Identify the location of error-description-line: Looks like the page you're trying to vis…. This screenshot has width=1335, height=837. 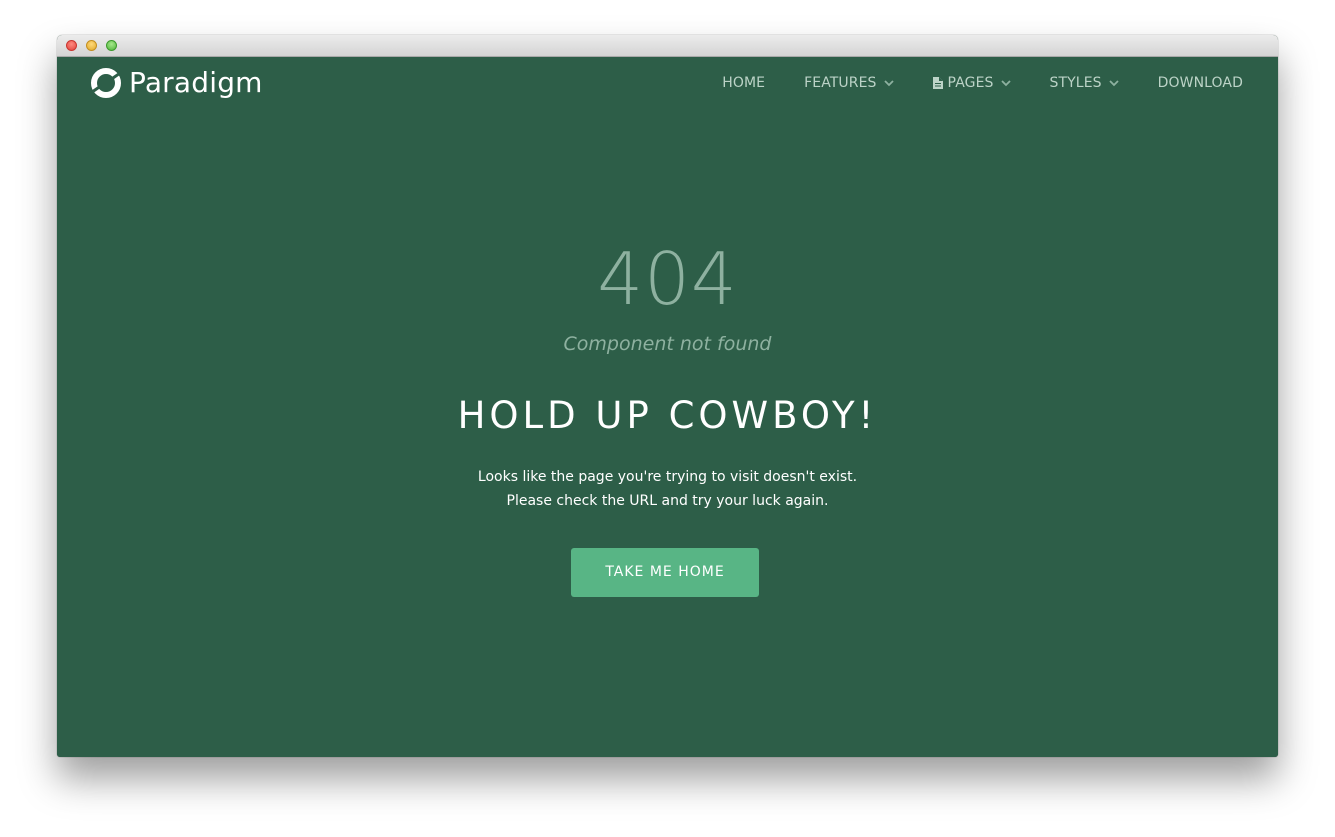
(667, 477).